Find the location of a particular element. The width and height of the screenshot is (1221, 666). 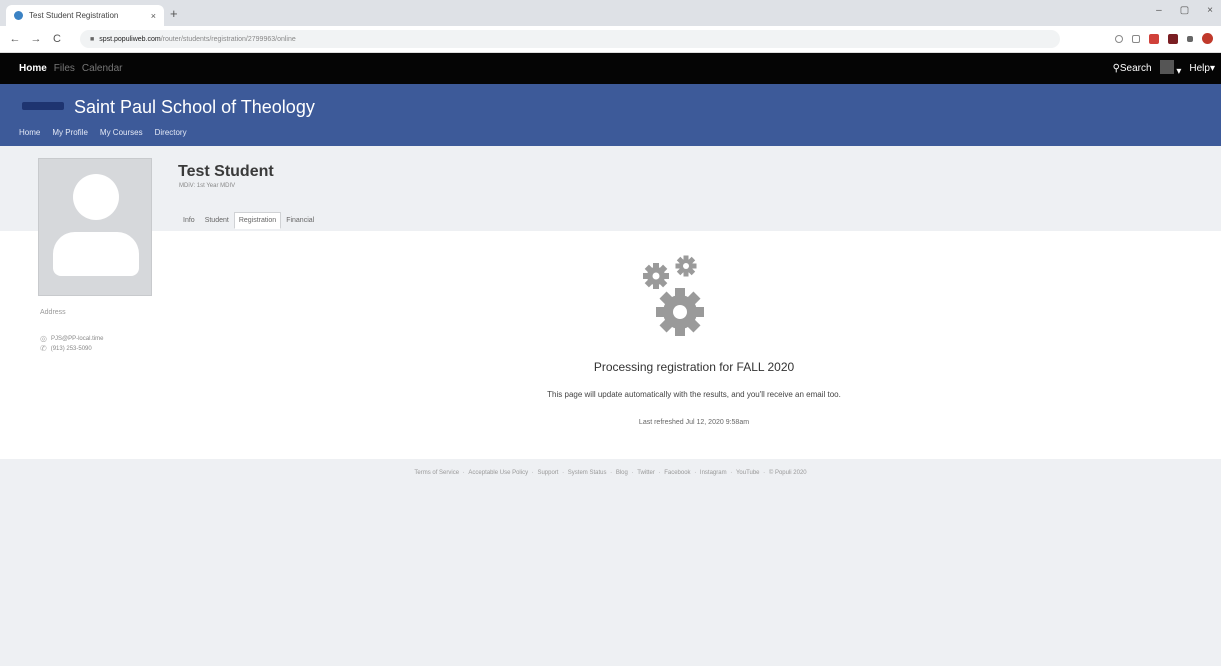

star-icon is located at coordinates (1136, 38).